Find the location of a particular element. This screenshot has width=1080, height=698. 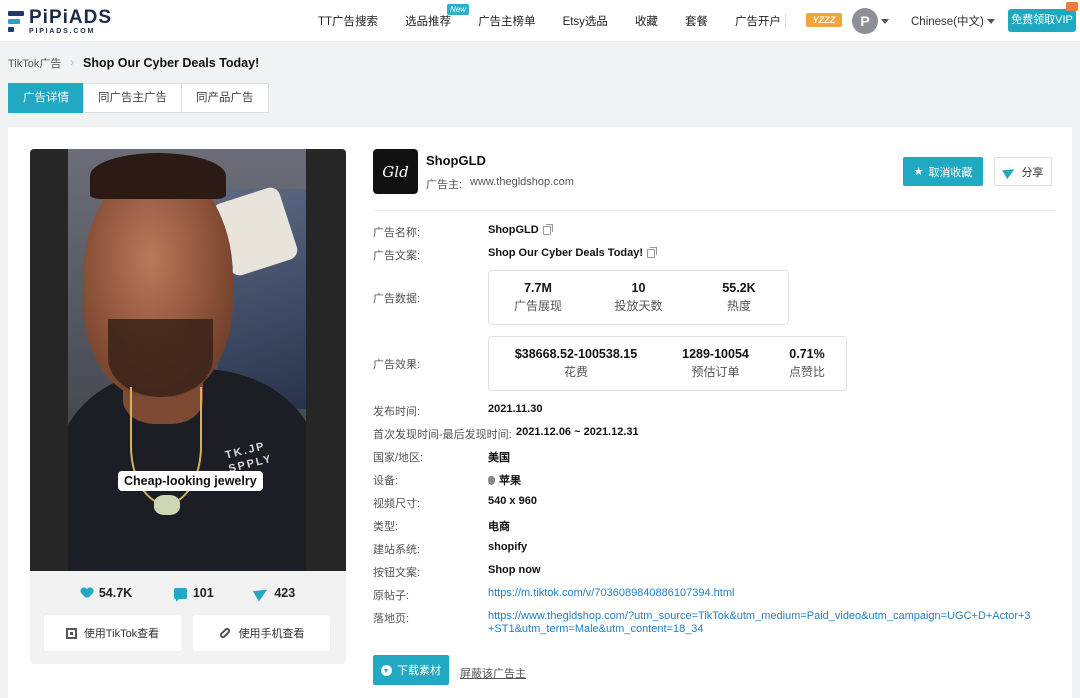

publish-time-label: 发布时间: is located at coordinates (397, 412).